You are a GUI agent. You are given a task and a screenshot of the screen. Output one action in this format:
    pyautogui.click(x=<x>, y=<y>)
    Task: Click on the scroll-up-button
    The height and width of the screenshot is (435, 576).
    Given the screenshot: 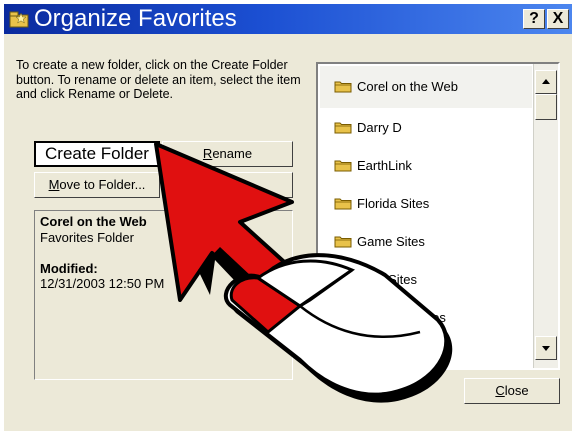 What is the action you would take?
    pyautogui.click(x=546, y=82)
    